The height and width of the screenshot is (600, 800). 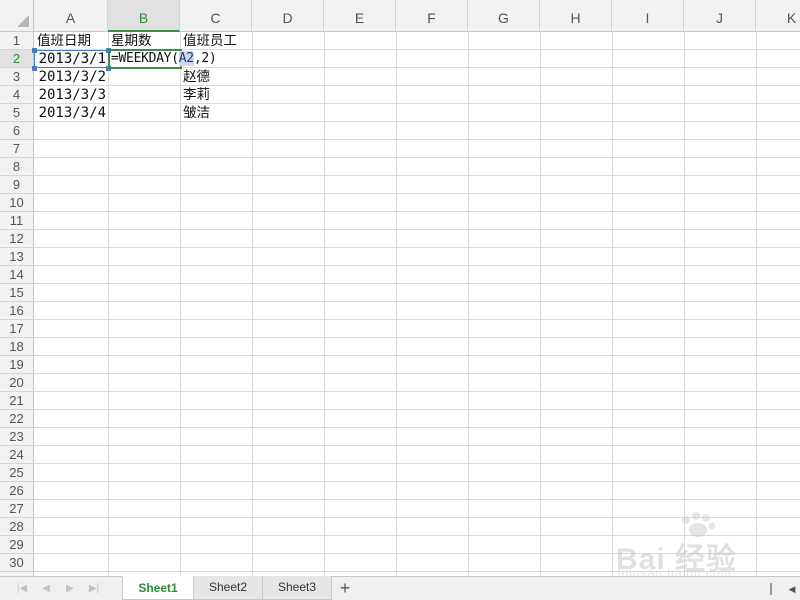 What do you see at coordinates (17, 401) in the screenshot?
I see `row-header-21: 21` at bounding box center [17, 401].